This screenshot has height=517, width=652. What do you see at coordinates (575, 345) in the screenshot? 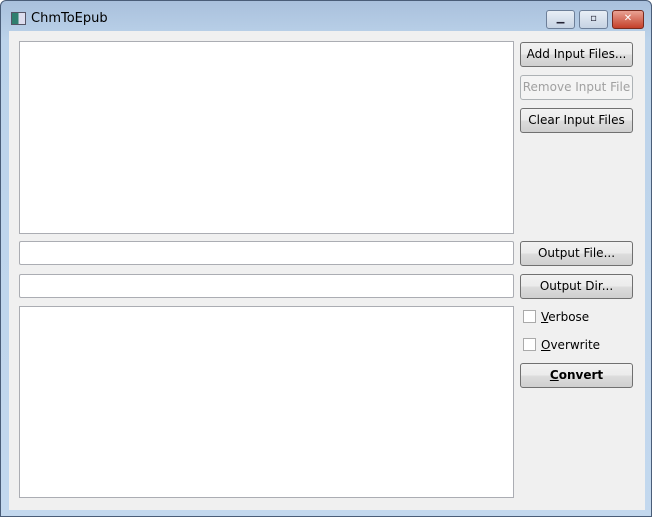
I see `checkbox-label: verwrite` at bounding box center [575, 345].